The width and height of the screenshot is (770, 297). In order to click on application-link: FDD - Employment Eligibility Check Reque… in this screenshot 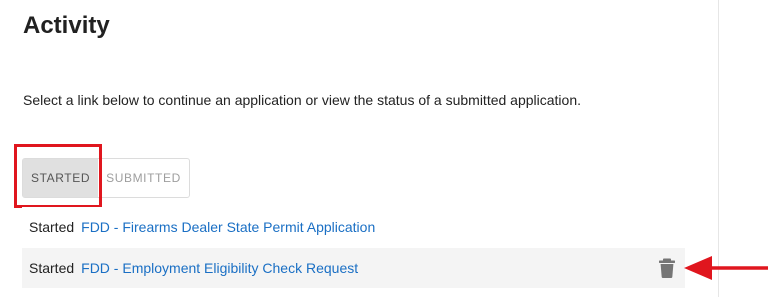, I will do `click(219, 268)`.